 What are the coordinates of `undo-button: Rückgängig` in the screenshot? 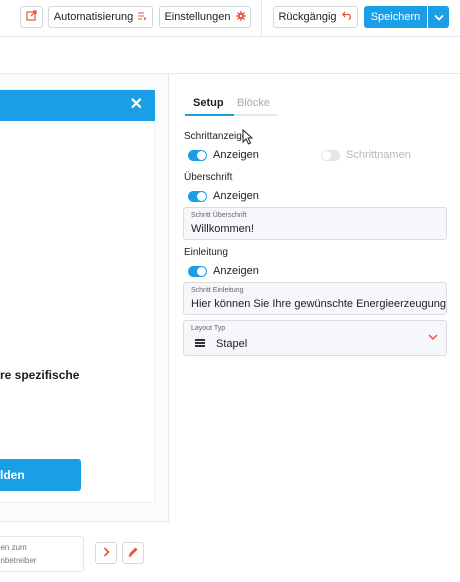 It's located at (315, 17).